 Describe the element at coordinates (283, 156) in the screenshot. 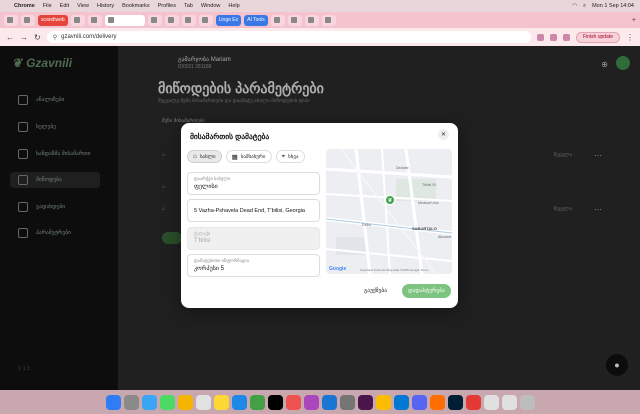

I see `location-pin-icon: ⌖` at that location.